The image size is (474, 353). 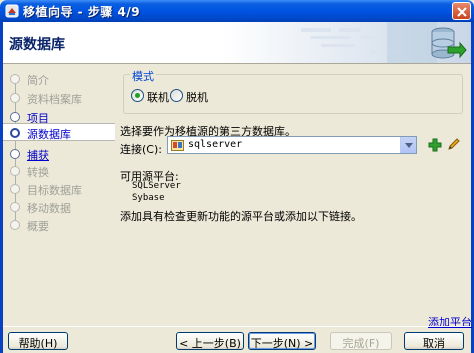 I want to click on help-button-label: 帮助(H), so click(x=38, y=343).